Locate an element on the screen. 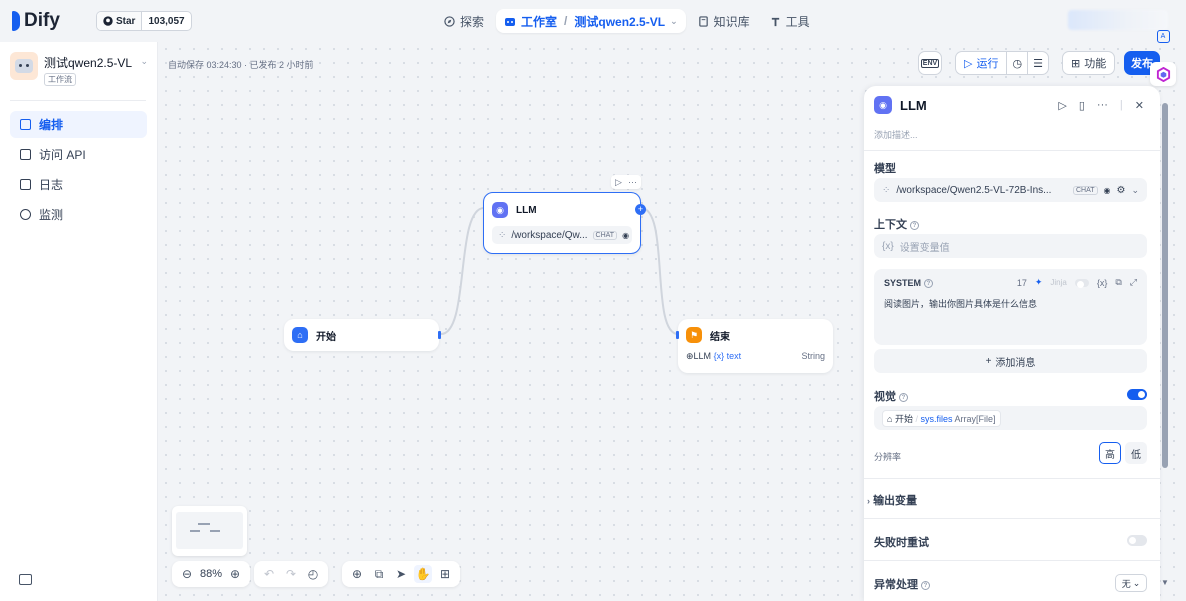 Image resolution: width=1186 pixels, height=601 pixels. node-start-title: 开始 is located at coordinates (326, 337).